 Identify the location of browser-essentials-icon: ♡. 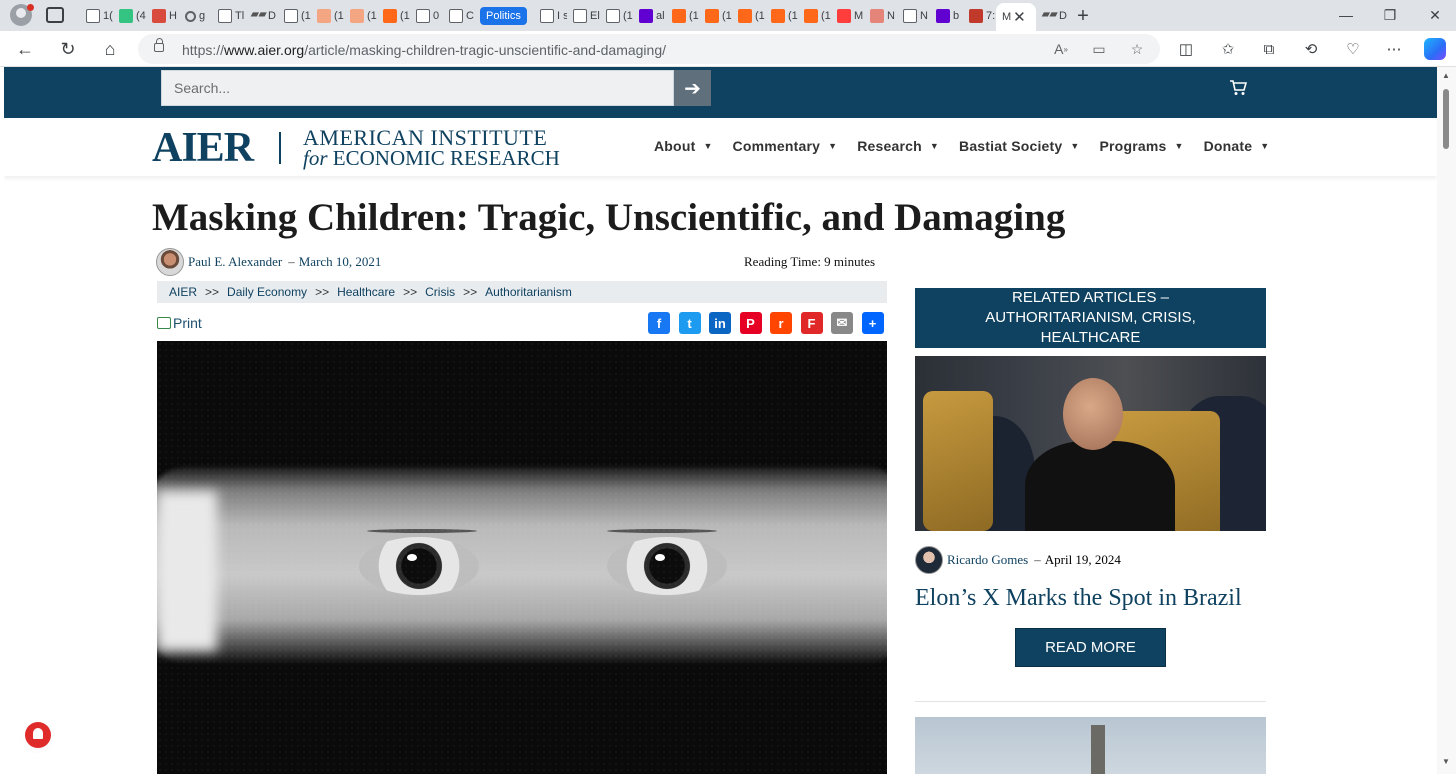
(1353, 49).